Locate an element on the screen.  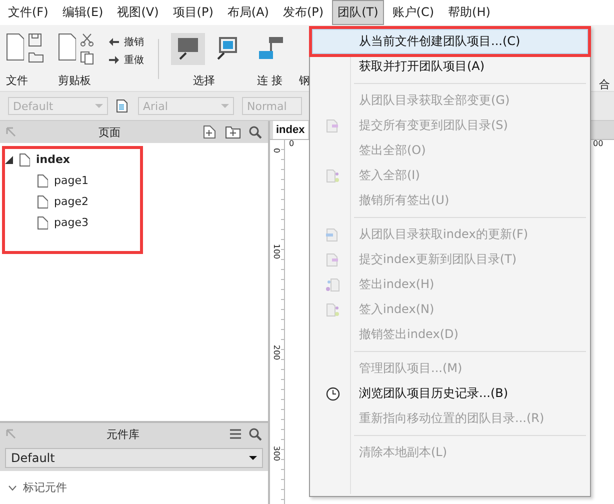
toolbar-label: 文件 is located at coordinates (17, 80).